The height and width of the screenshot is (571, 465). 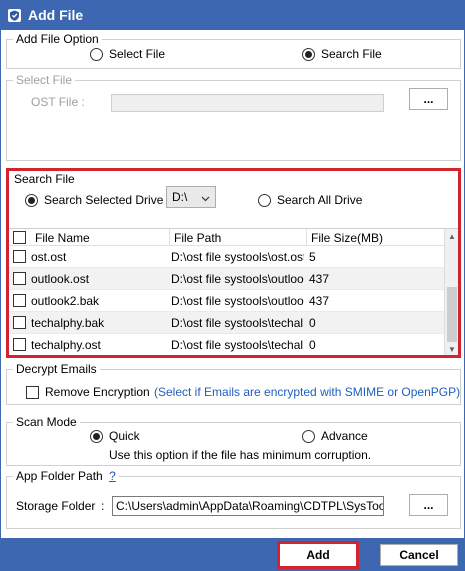 What do you see at coordinates (46, 422) in the screenshot?
I see `scan-mode-legend: Scan Mode` at bounding box center [46, 422].